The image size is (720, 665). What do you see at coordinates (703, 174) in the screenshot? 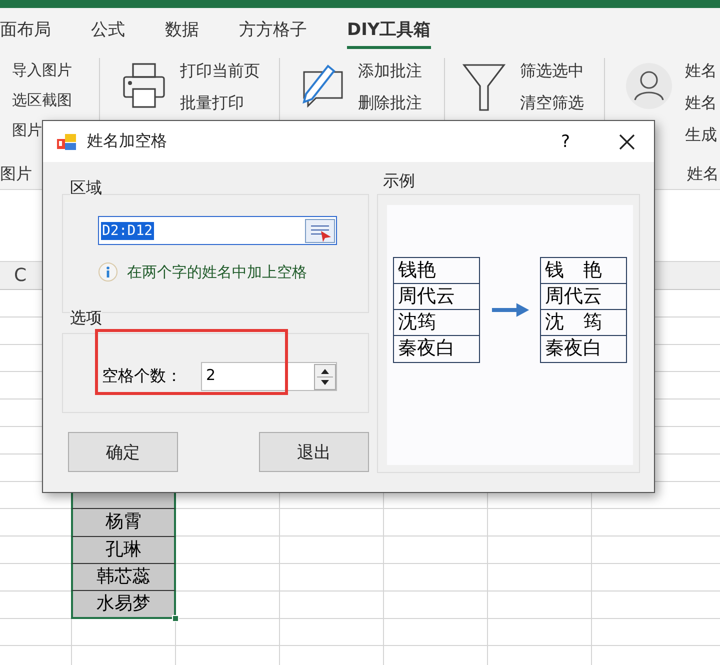
I see `group-label: 姓名` at bounding box center [703, 174].